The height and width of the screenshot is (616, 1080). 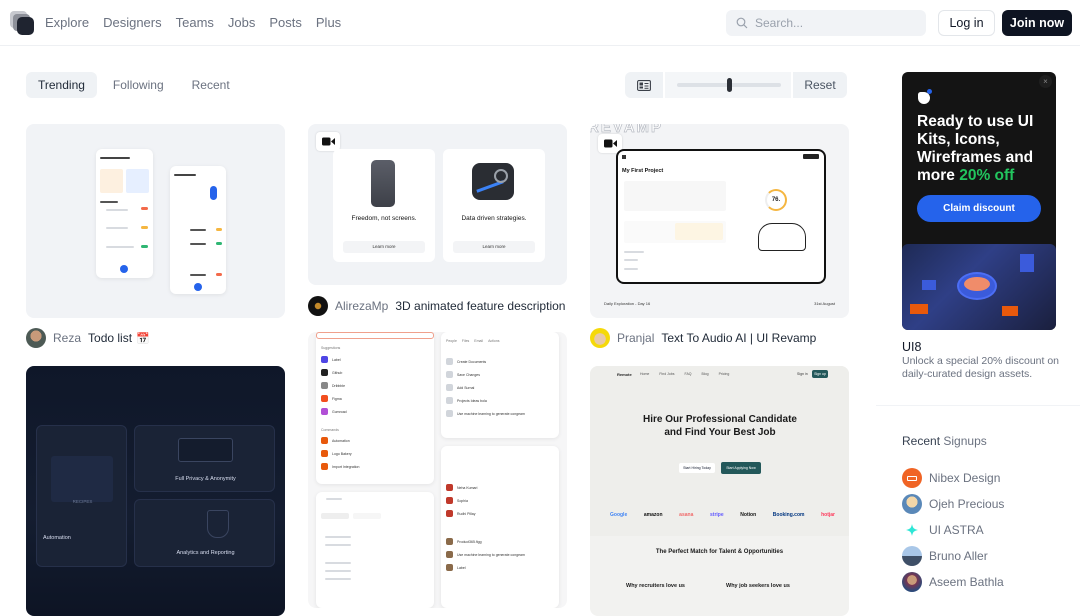 I want to click on slider-thumb, so click(x=729, y=85).